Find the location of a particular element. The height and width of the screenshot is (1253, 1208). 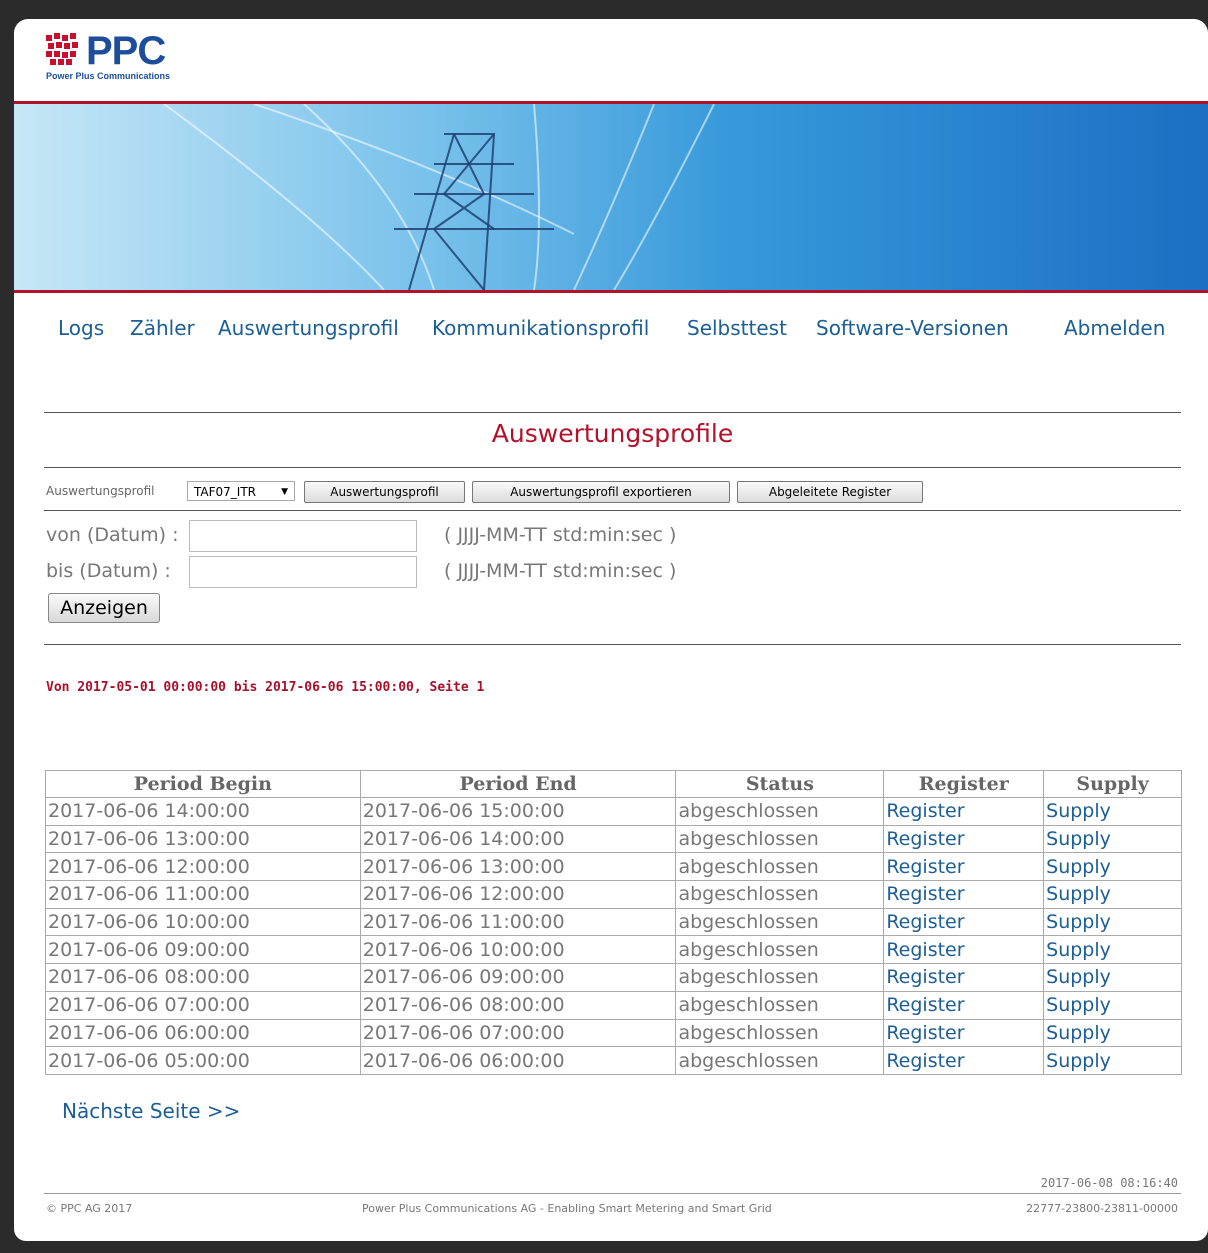

ppc-logo-icon is located at coordinates (62, 49).